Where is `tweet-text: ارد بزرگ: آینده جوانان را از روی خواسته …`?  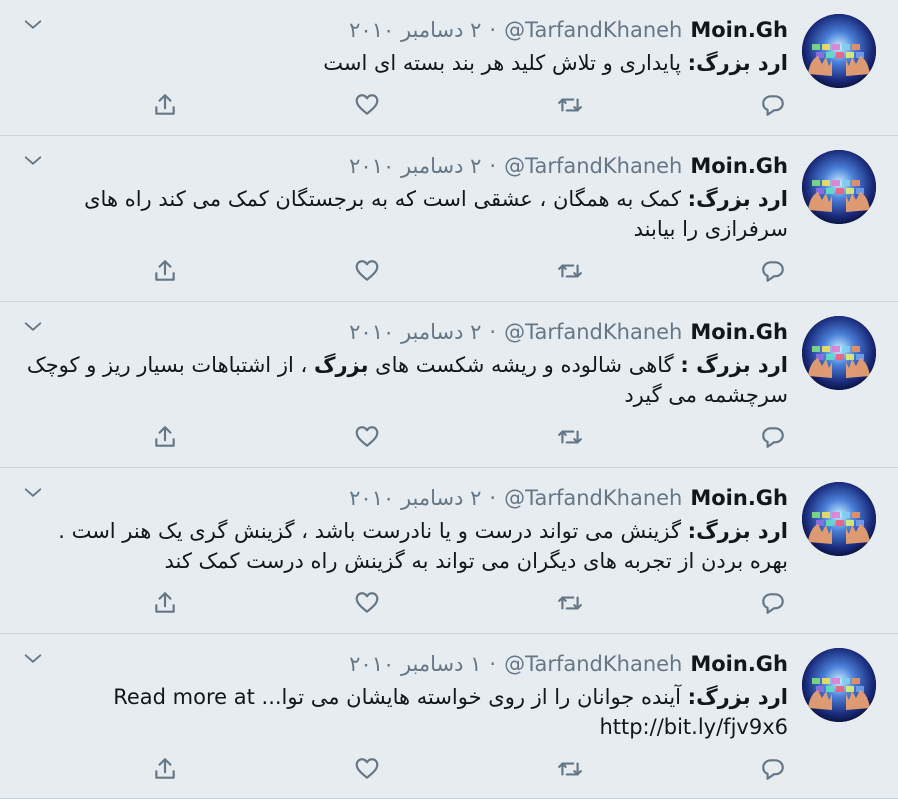
tweet-text: ارد بزرگ: آینده جوانان را از روی خواسته … is located at coordinates (403, 712).